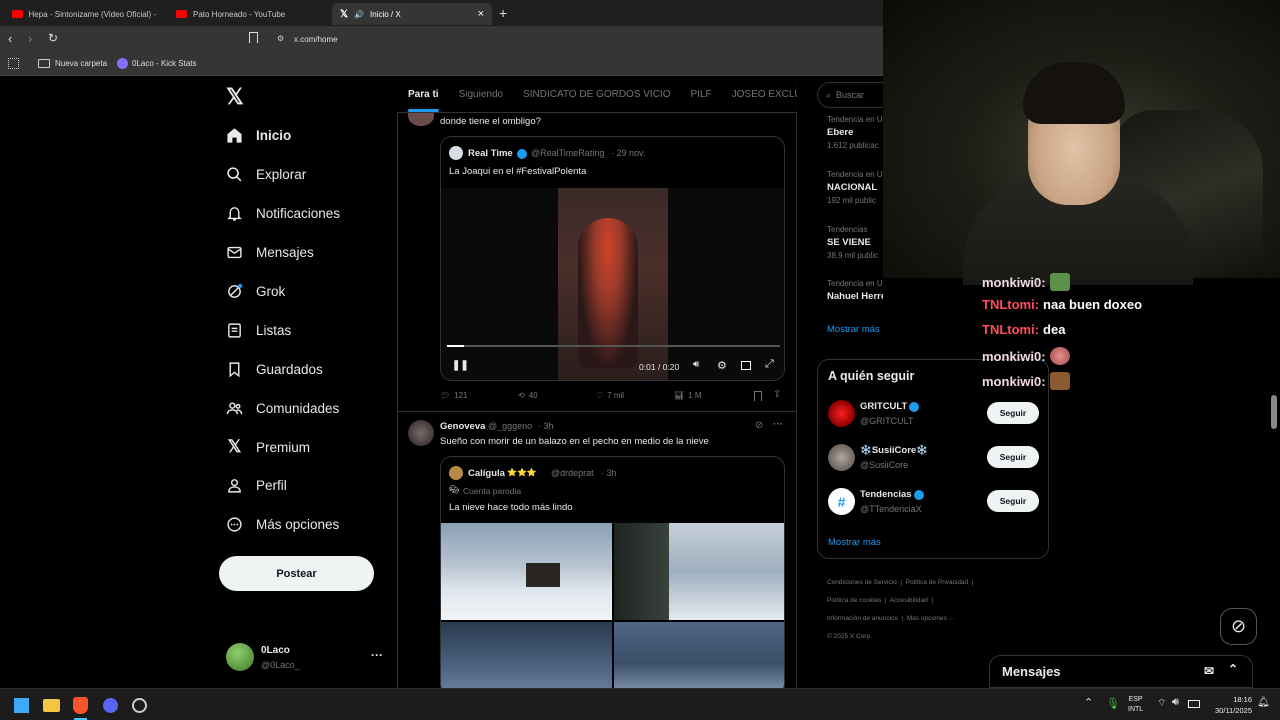 The image size is (1280, 720). What do you see at coordinates (722, 365) in the screenshot?
I see `settings-icon: ⚙` at bounding box center [722, 365].